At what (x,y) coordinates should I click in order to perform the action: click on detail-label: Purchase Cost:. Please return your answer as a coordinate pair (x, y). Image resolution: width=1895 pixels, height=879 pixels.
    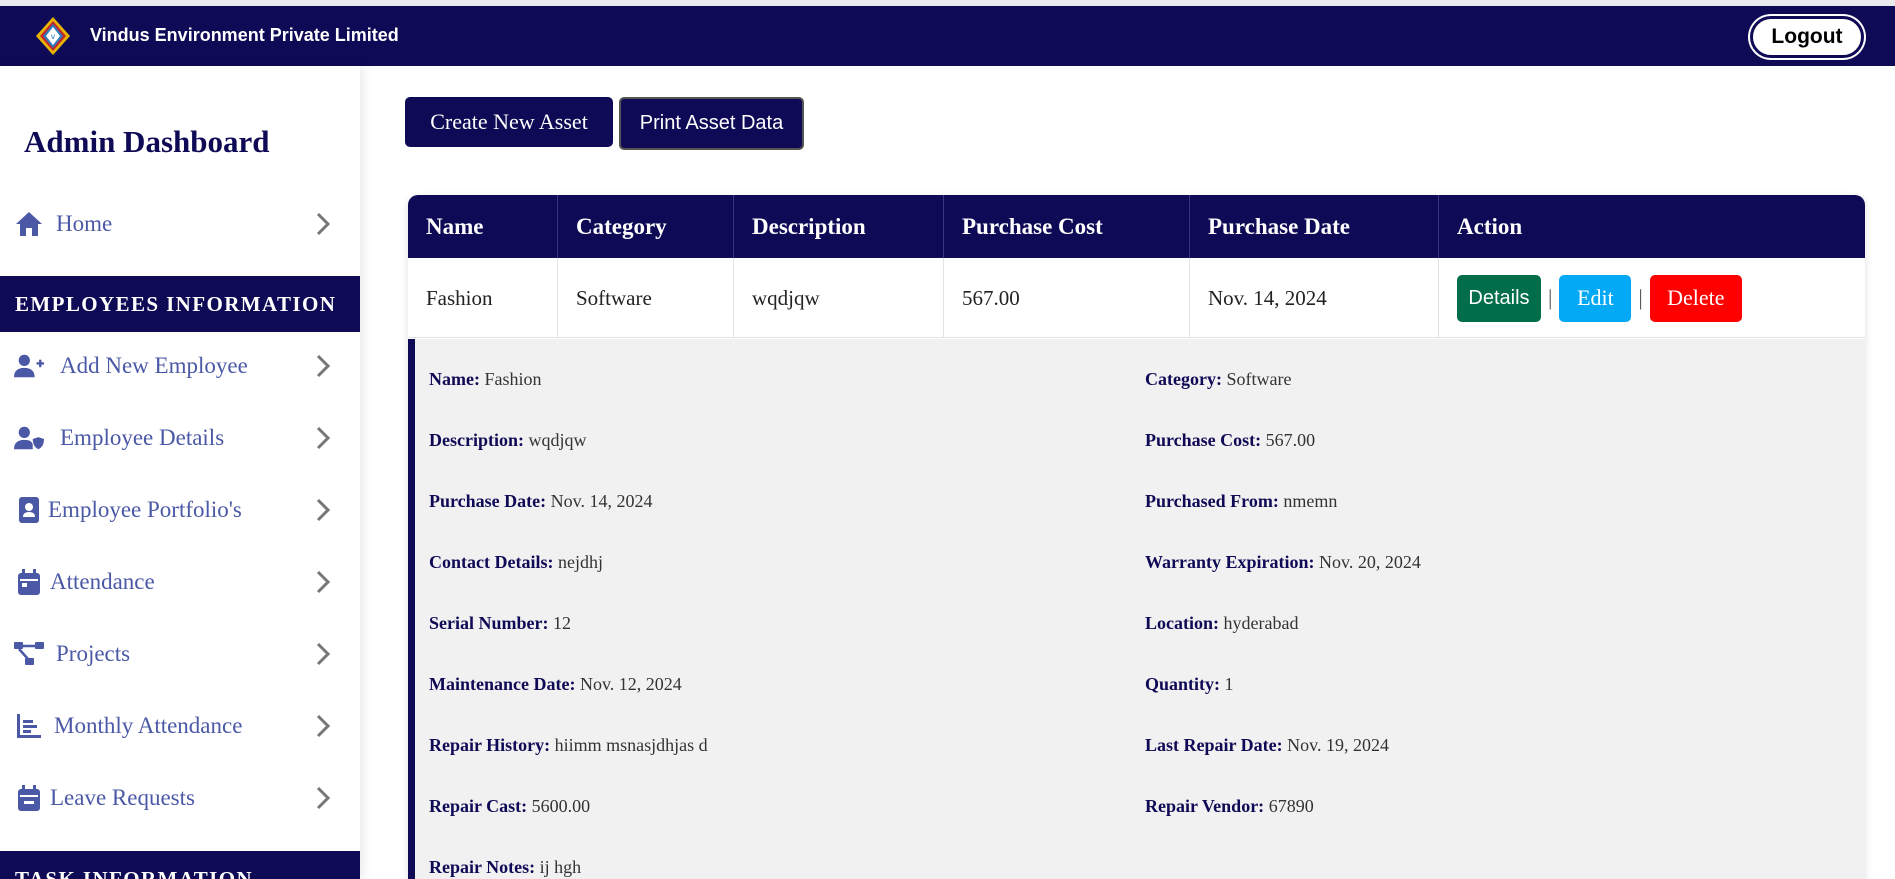
    Looking at the image, I should click on (1203, 440).